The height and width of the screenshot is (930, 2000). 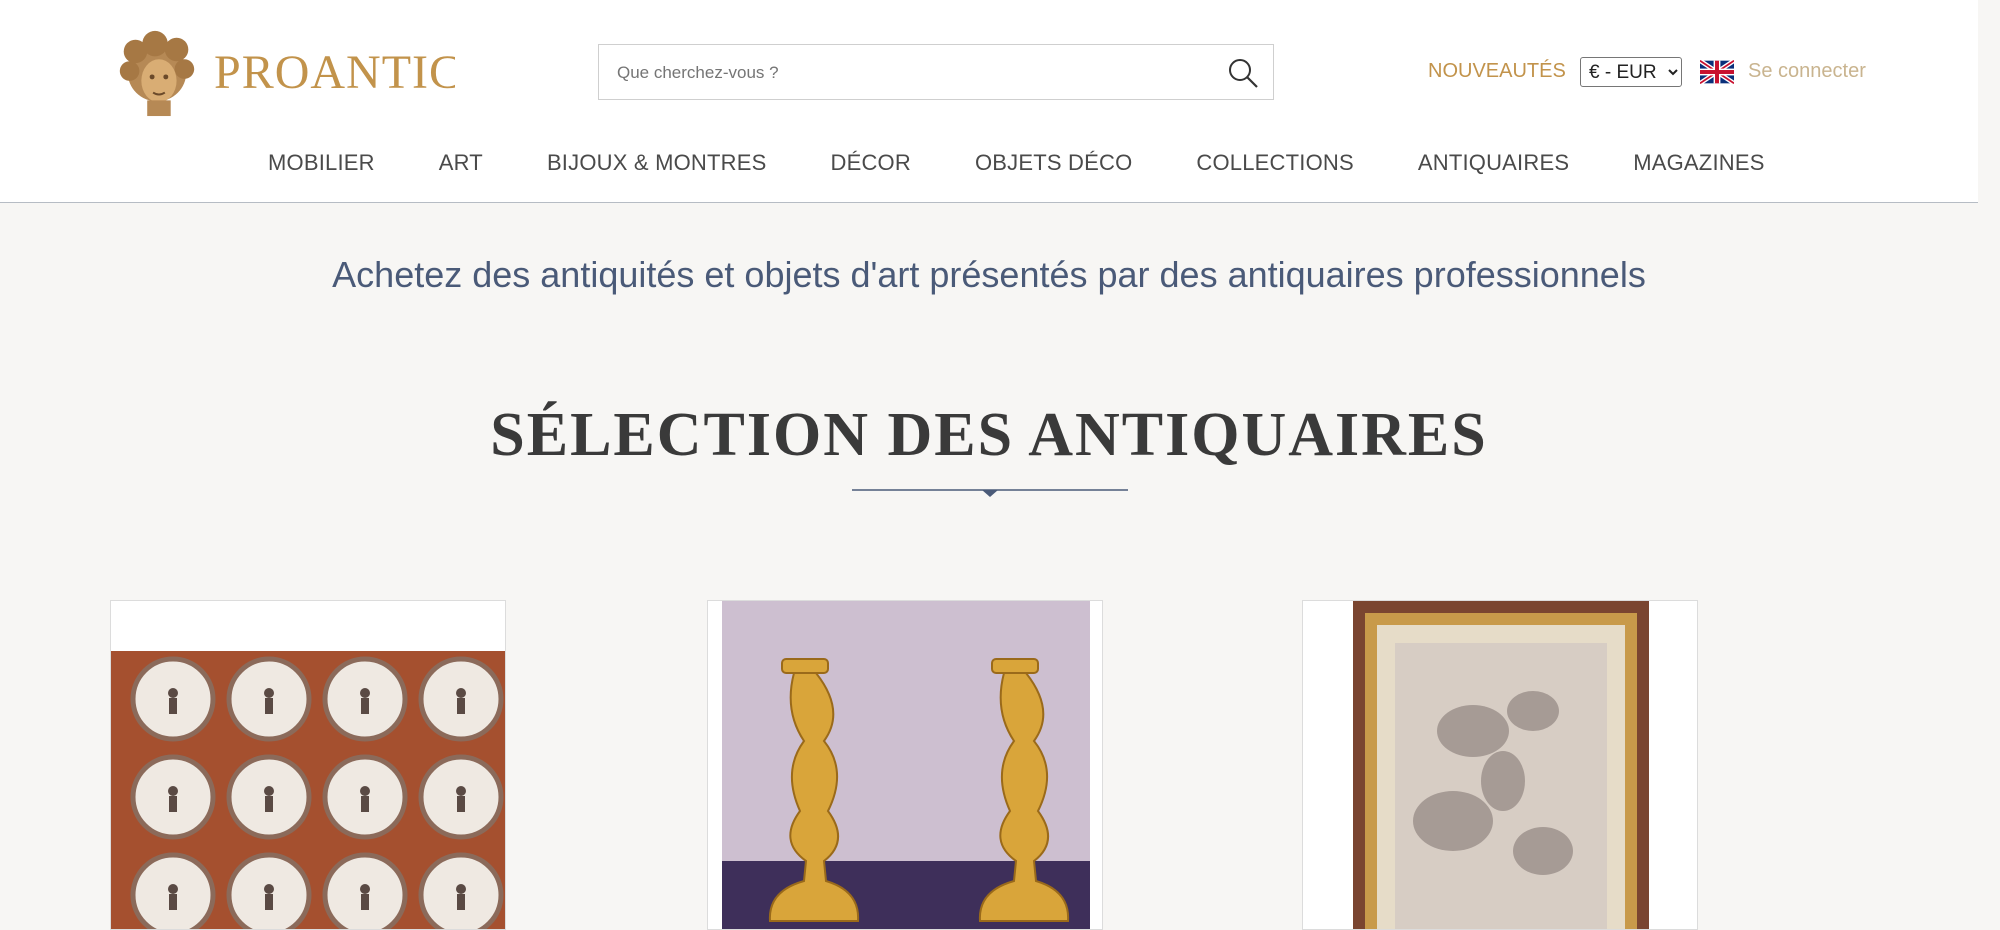 I want to click on search-box, so click(x=936, y=72).